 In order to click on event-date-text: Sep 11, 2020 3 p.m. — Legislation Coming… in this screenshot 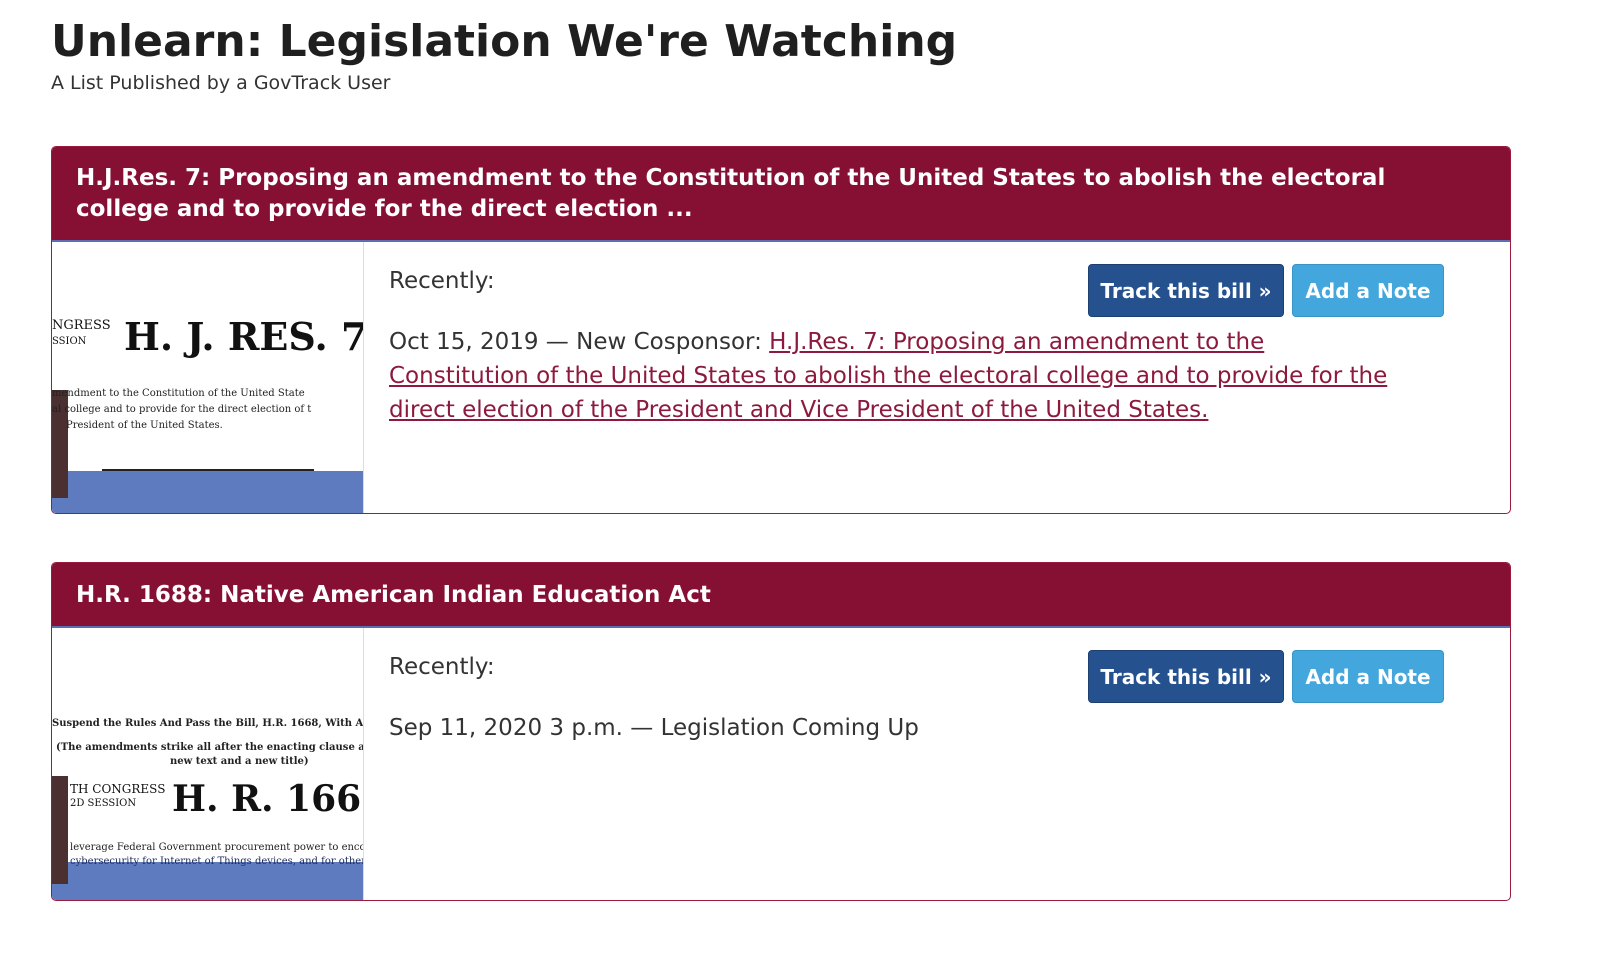, I will do `click(654, 728)`.